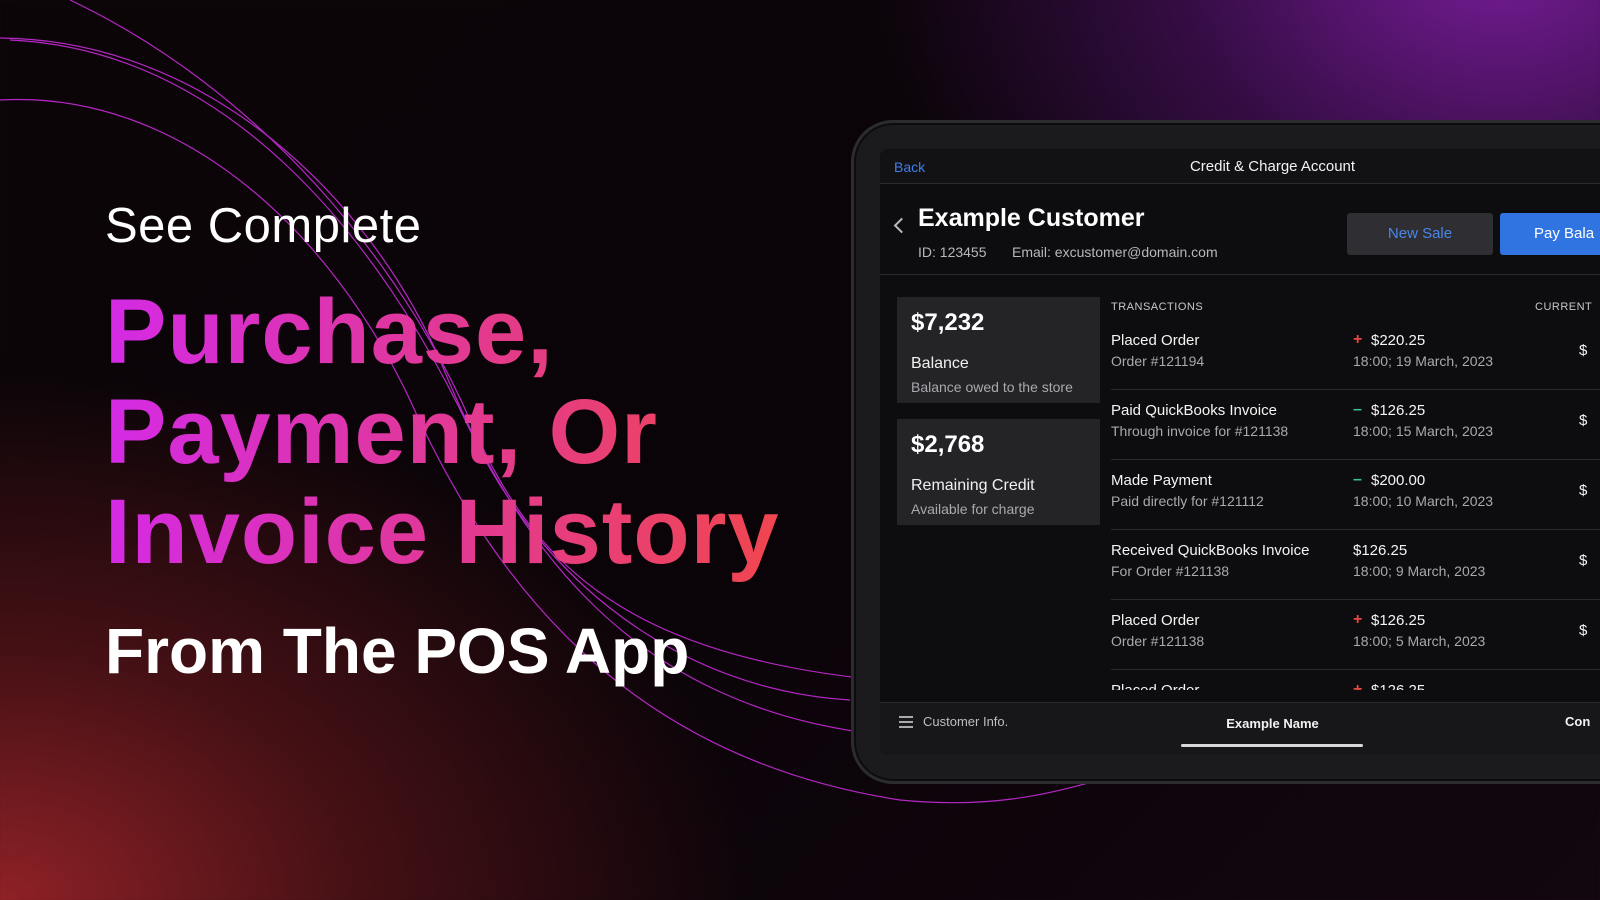 This screenshot has width=1600, height=900. Describe the element at coordinates (1200, 431) in the screenshot. I see `transaction-subtitle: Through invoice for #121138` at that location.